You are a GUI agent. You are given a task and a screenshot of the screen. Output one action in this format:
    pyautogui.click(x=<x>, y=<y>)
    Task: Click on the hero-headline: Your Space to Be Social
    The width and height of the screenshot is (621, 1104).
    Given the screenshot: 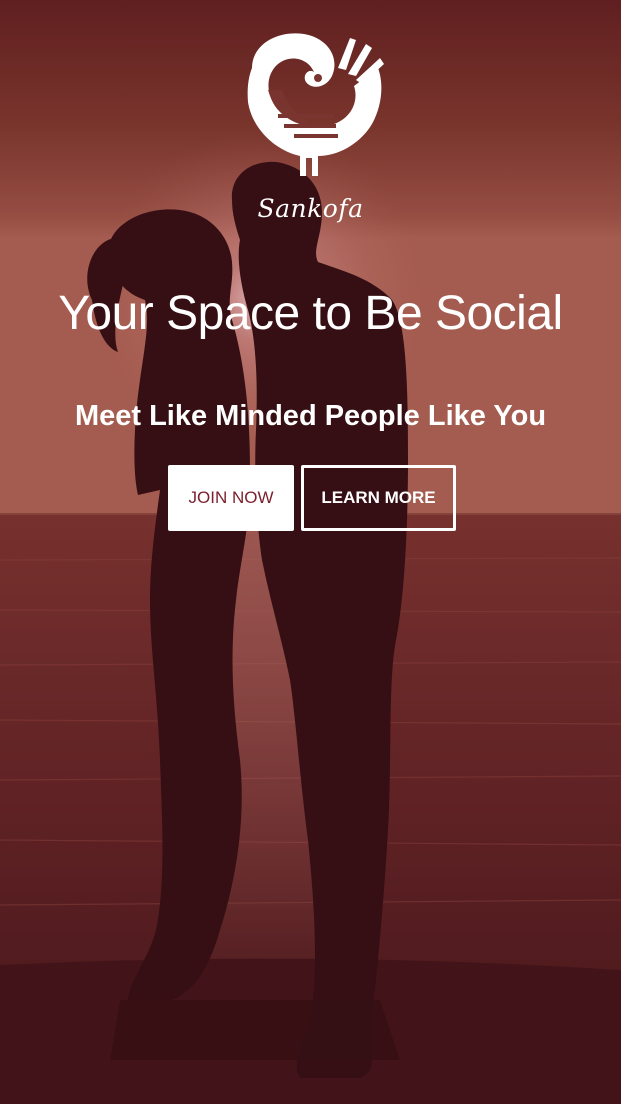 What is the action you would take?
    pyautogui.click(x=310, y=313)
    